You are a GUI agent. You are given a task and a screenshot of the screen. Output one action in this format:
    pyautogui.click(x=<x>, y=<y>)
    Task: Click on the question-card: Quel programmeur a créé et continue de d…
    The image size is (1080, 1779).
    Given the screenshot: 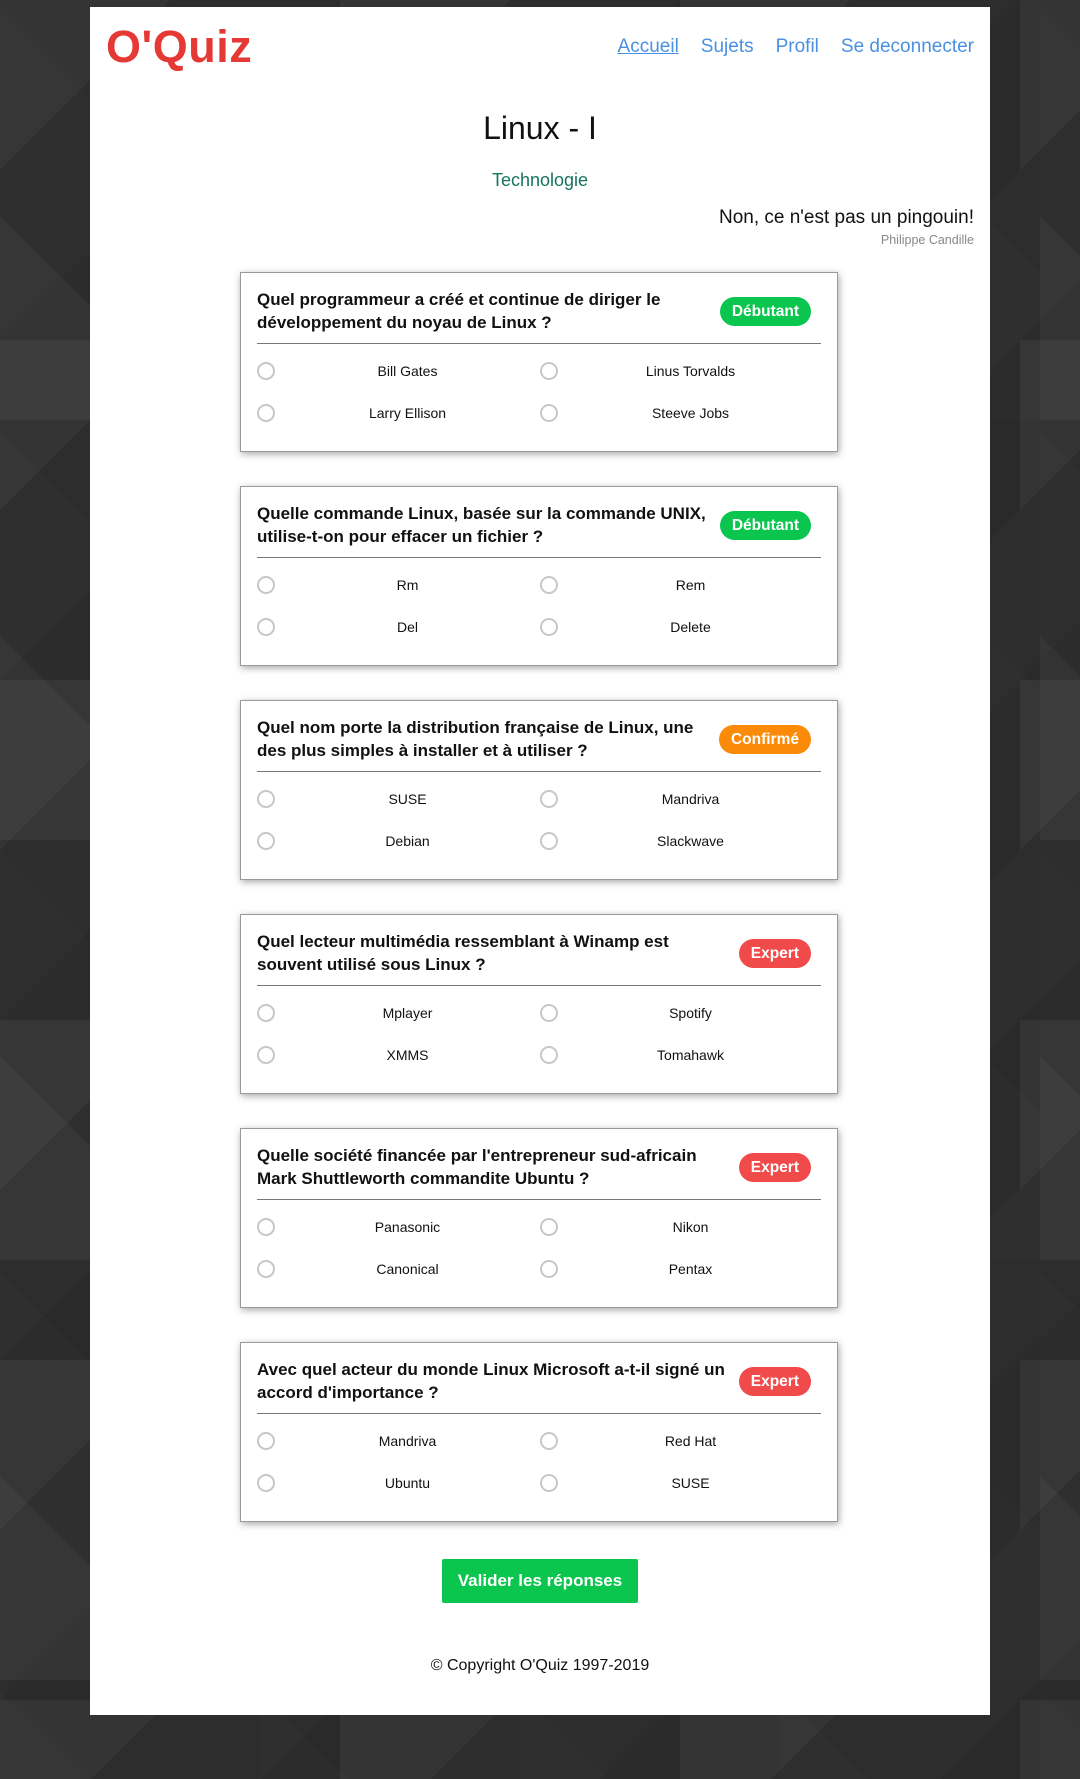 What is the action you would take?
    pyautogui.click(x=539, y=362)
    